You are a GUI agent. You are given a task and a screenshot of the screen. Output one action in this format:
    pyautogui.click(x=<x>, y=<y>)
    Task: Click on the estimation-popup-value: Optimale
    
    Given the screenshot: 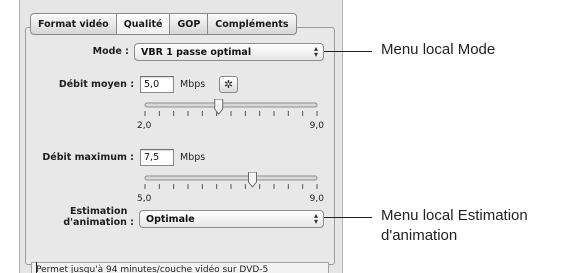 What is the action you would take?
    pyautogui.click(x=170, y=219)
    